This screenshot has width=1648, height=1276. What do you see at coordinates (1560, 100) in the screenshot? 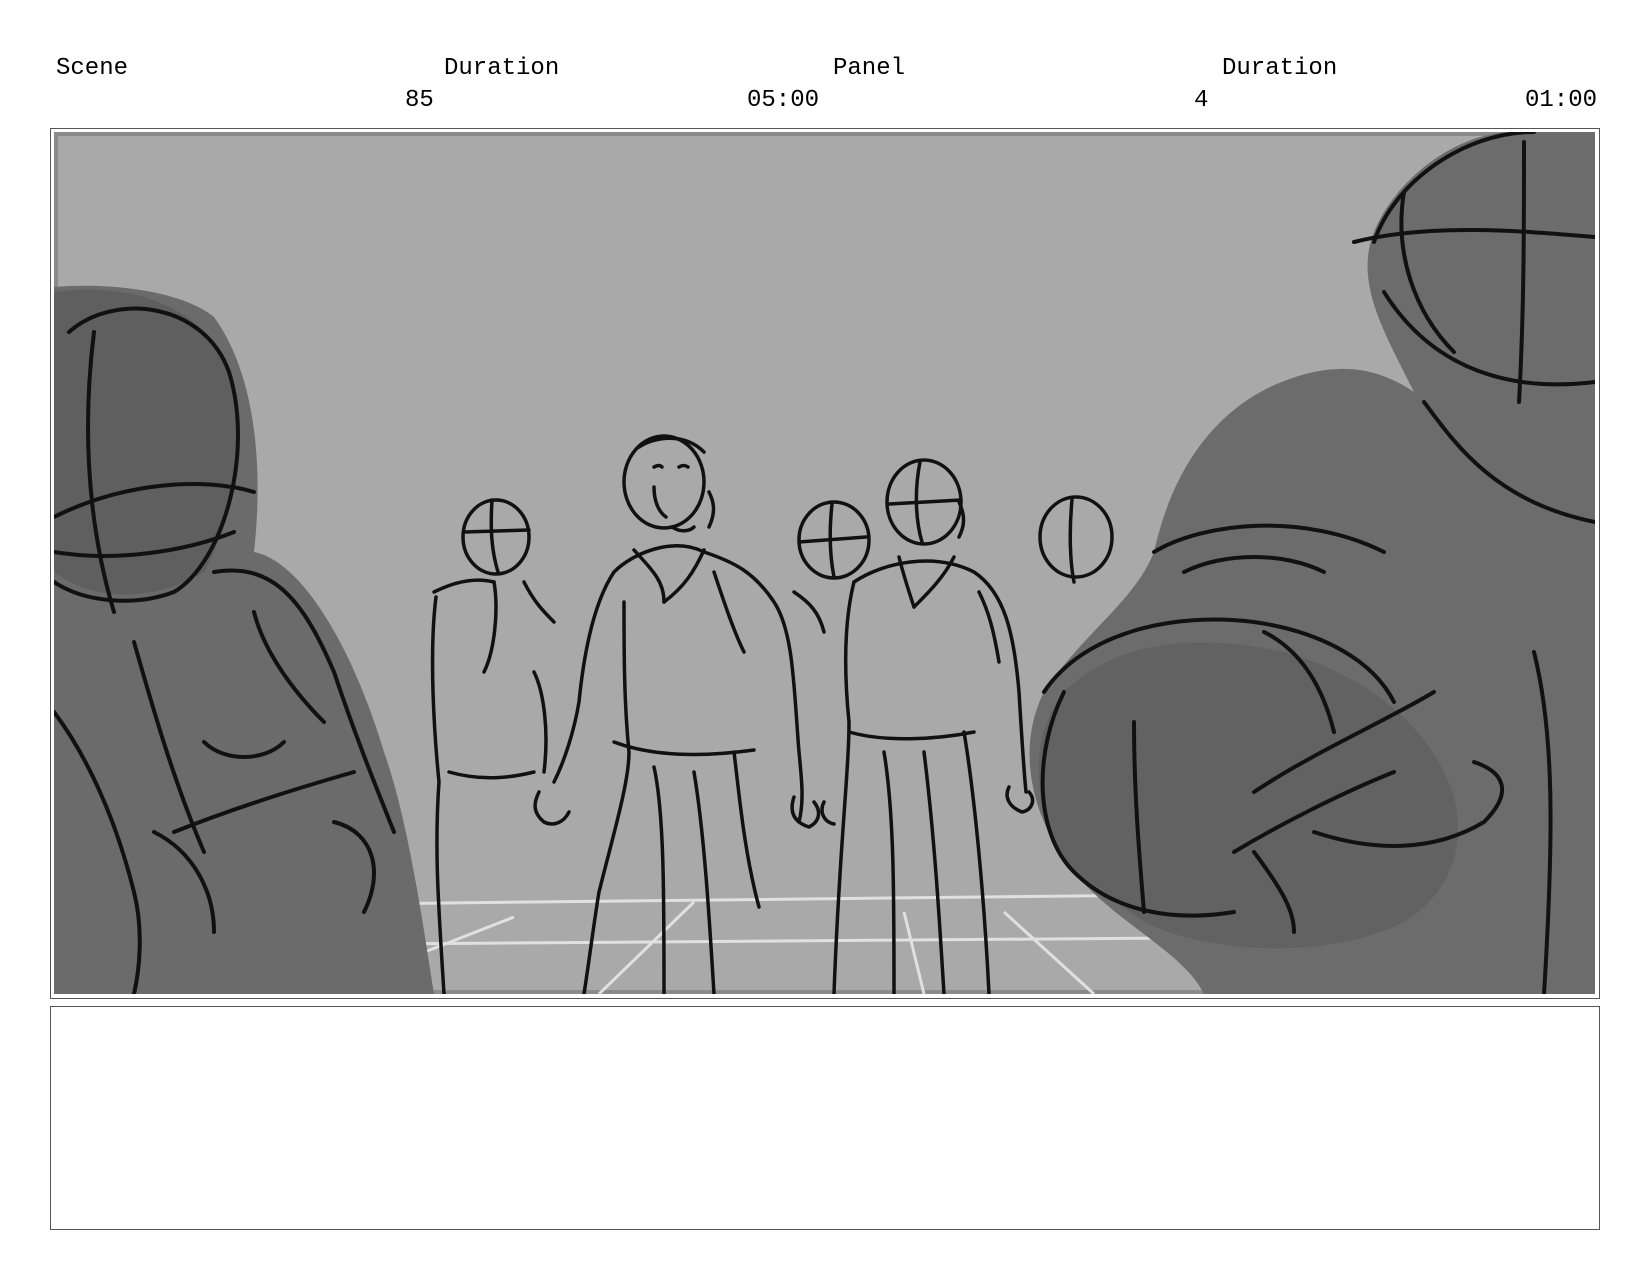
I see `panel-duration-value: 01:00` at bounding box center [1560, 100].